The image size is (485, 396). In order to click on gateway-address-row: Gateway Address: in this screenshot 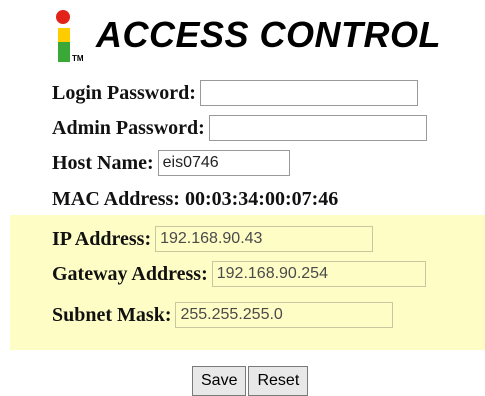, I will do `click(239, 274)`.